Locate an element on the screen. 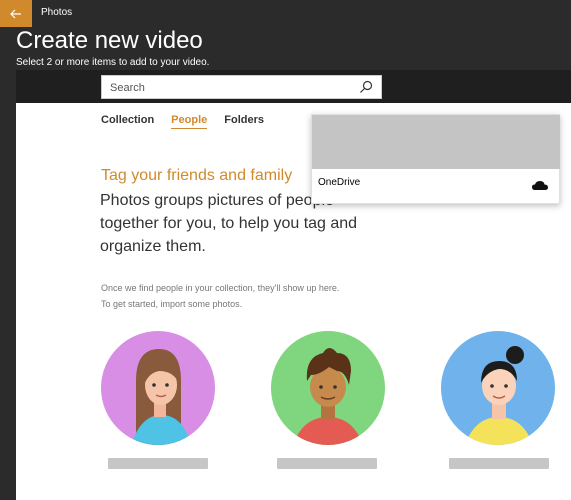 Image resolution: width=571 pixels, height=500 pixels. avatar-illustration-woman is located at coordinates (158, 388).